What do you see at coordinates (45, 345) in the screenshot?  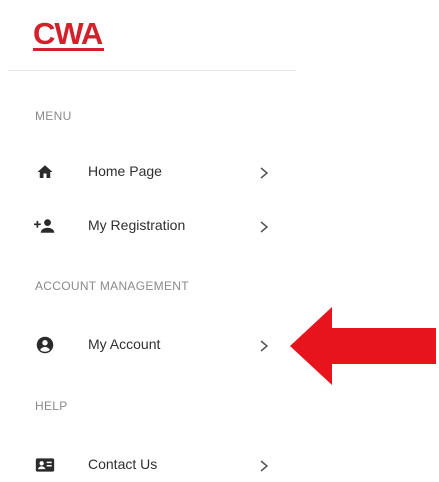 I see `account-circle-icon` at bounding box center [45, 345].